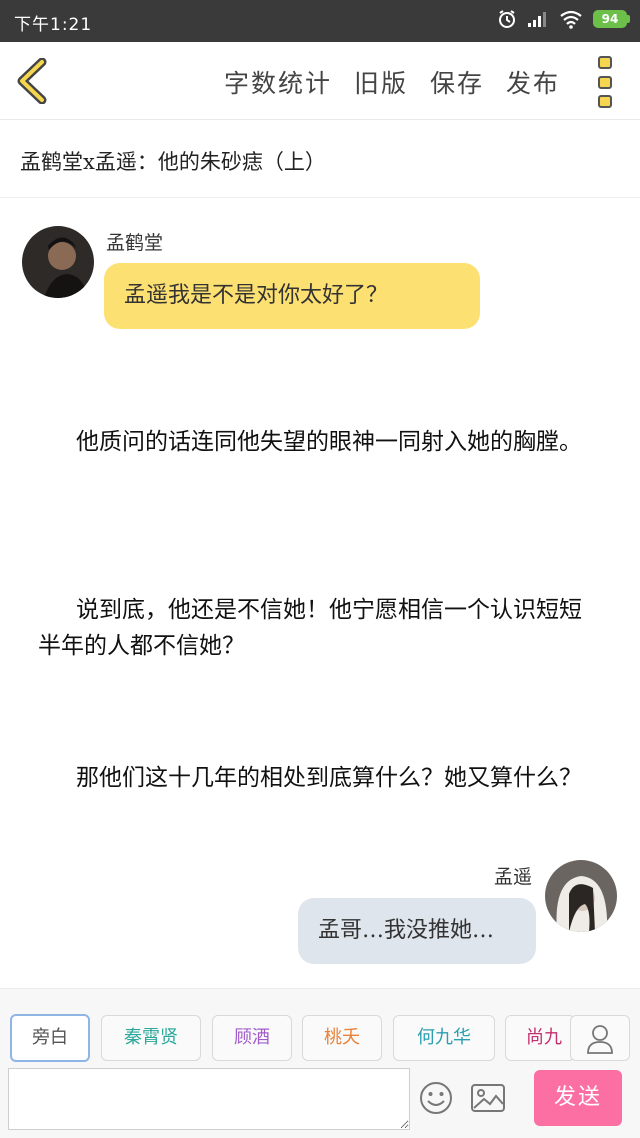  I want to click on sender-name-left: 孟鹤堂, so click(135, 243).